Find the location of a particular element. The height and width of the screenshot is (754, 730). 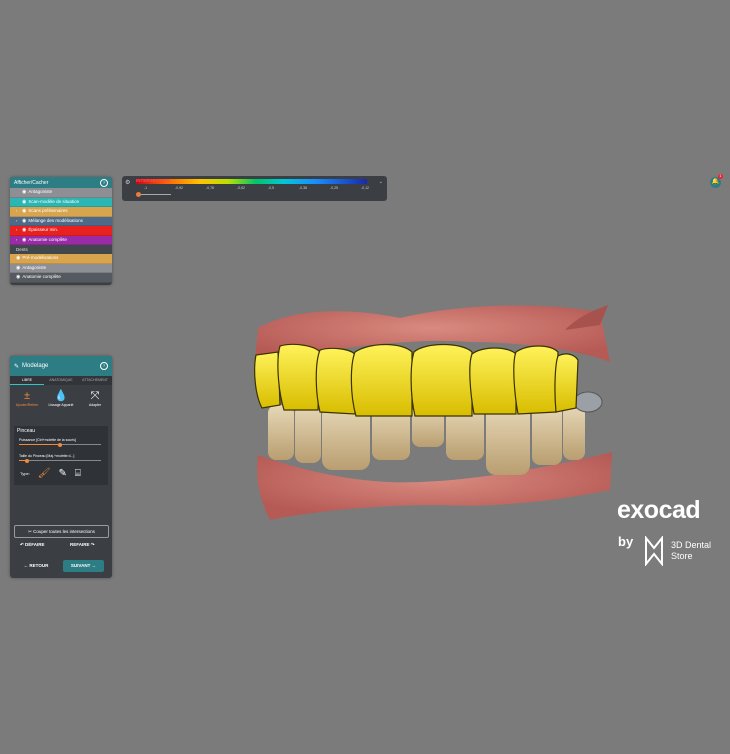

exocad-logo: exocad by 3D Dental Store is located at coordinates (667, 533).